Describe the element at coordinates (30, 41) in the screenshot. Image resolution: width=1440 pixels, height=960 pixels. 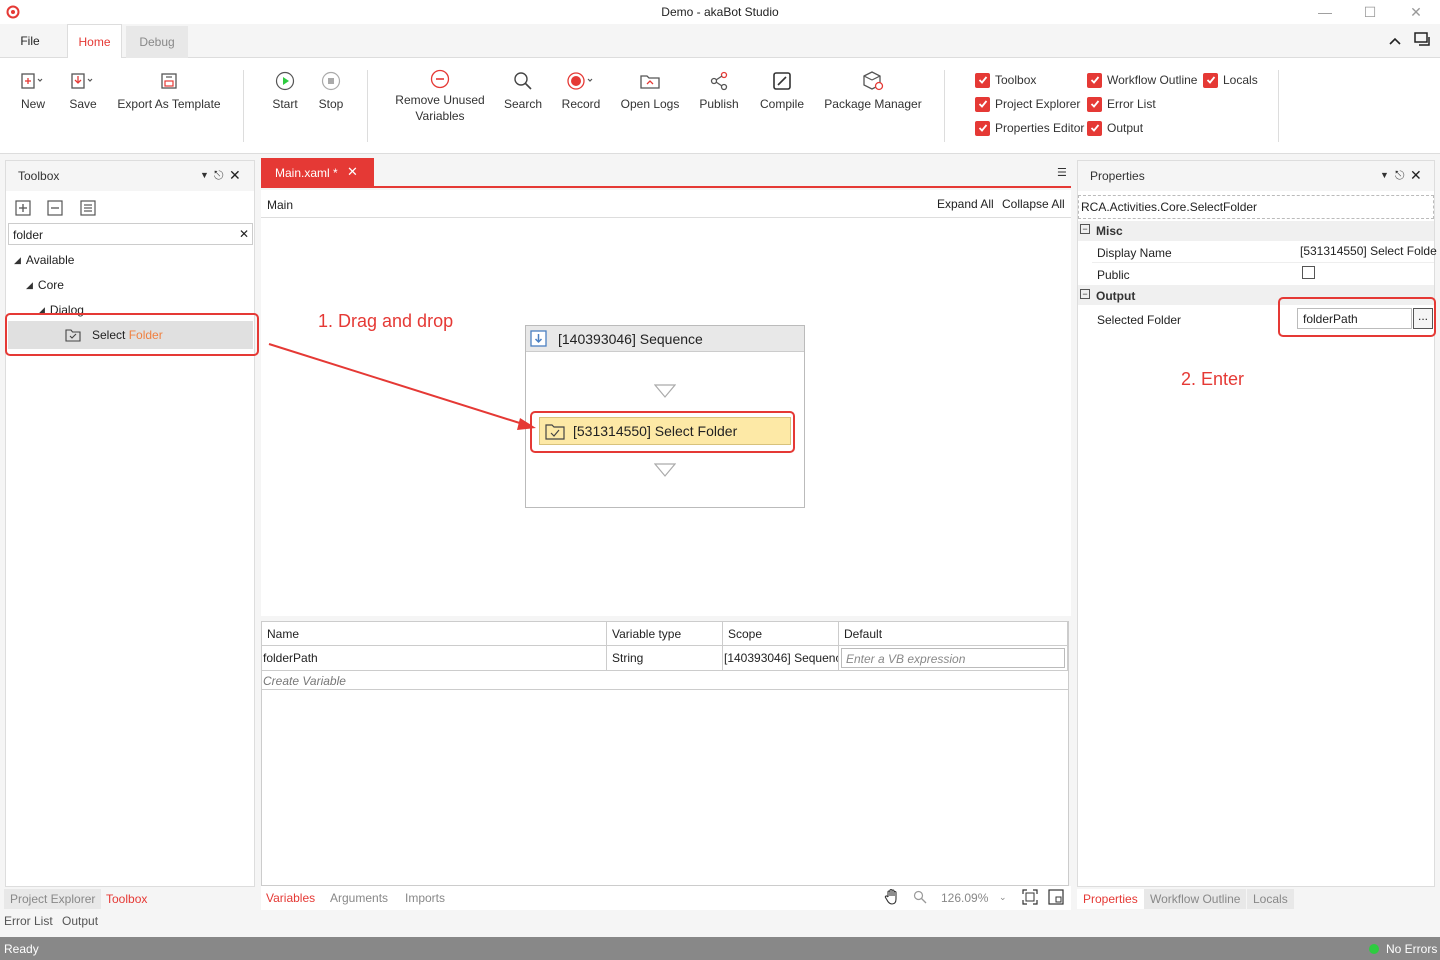
I see `tab-file: File` at that location.